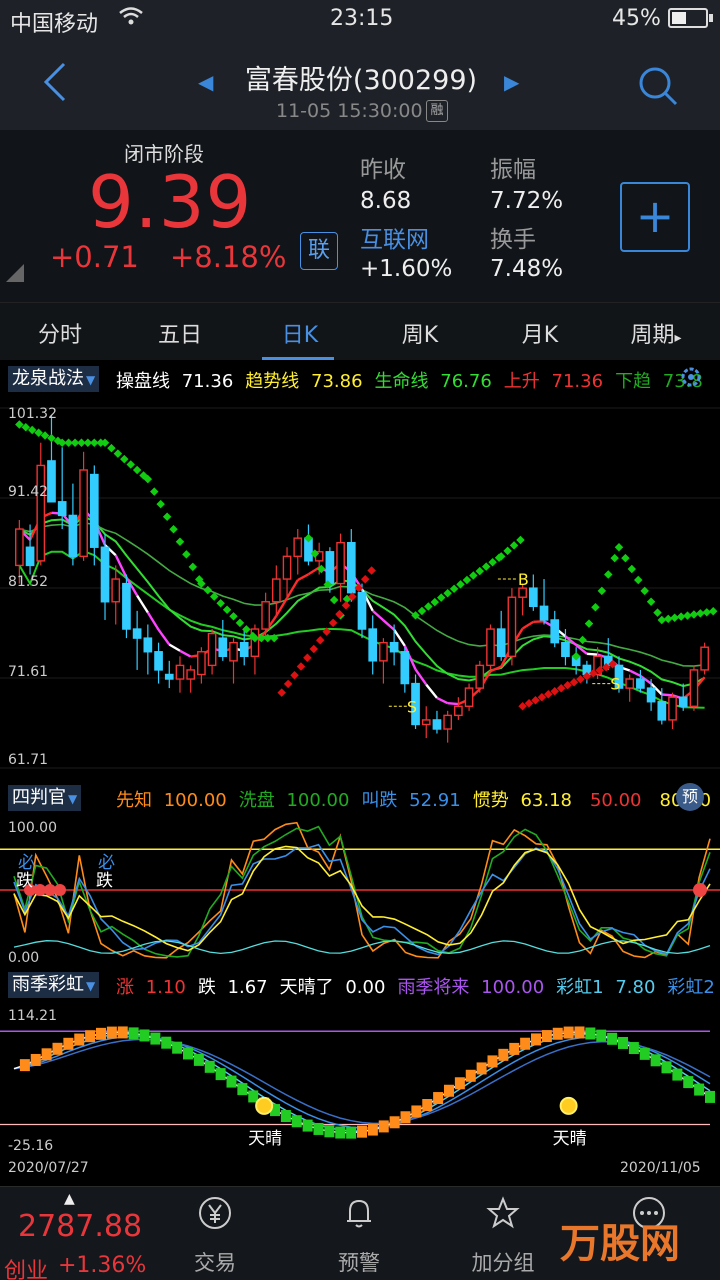 Image resolution: width=720 pixels, height=1280 pixels. I want to click on search-button, so click(658, 86).